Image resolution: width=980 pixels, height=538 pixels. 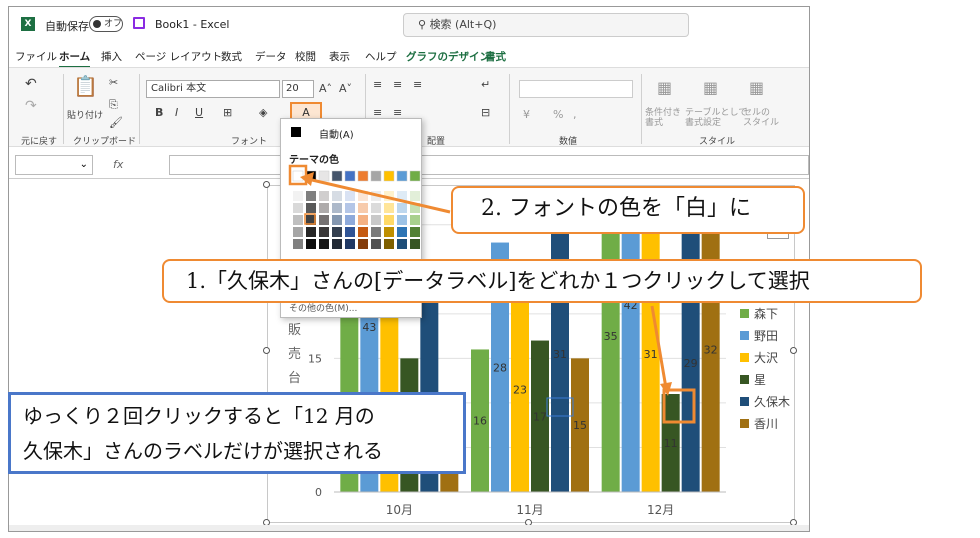 I want to click on legend-label: 星, so click(x=760, y=380).